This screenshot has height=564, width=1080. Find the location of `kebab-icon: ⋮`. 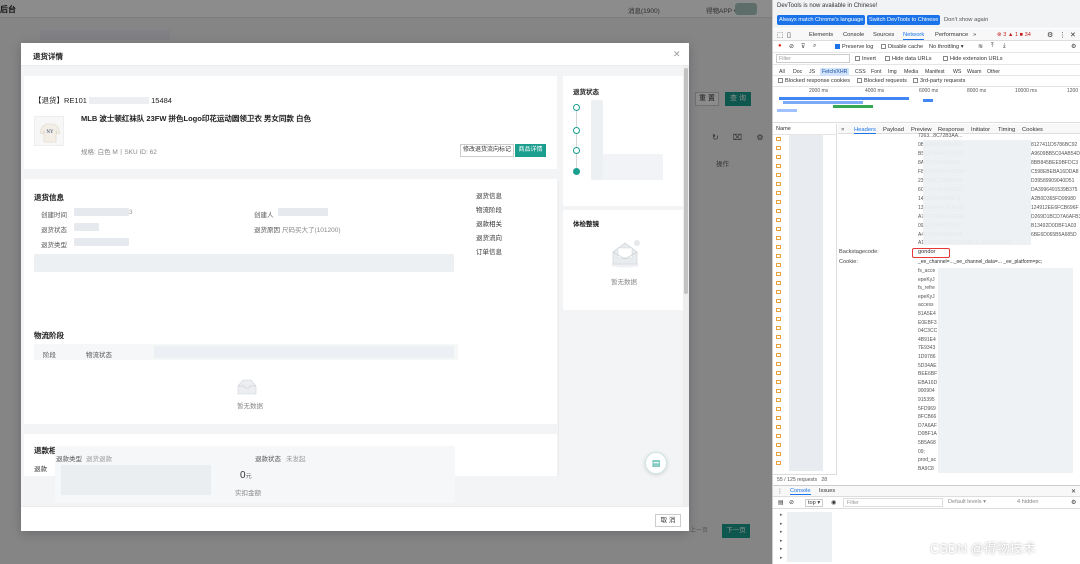

kebab-icon: ⋮ is located at coordinates (1062, 35).